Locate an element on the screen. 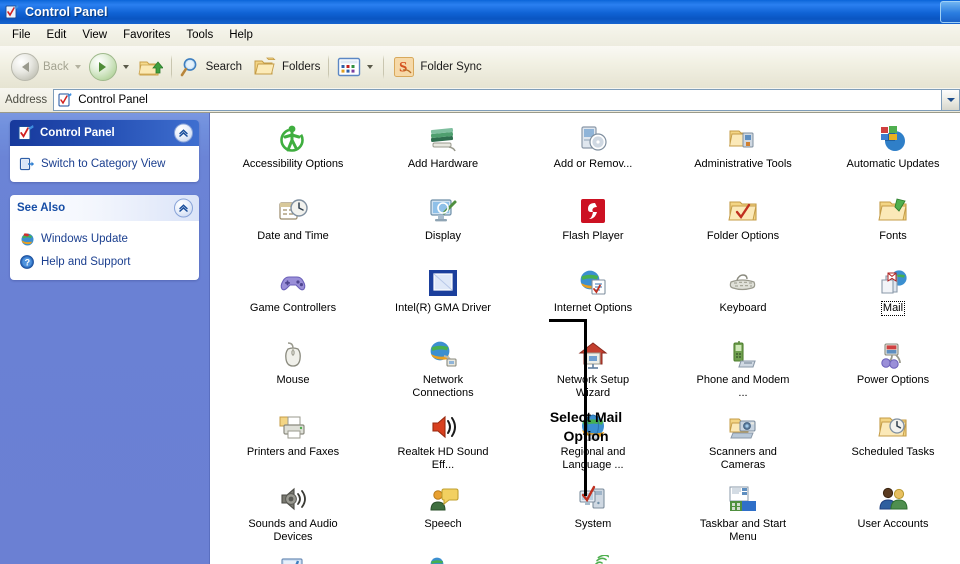 The image size is (960, 564). menu-tools: Tools is located at coordinates (199, 35).